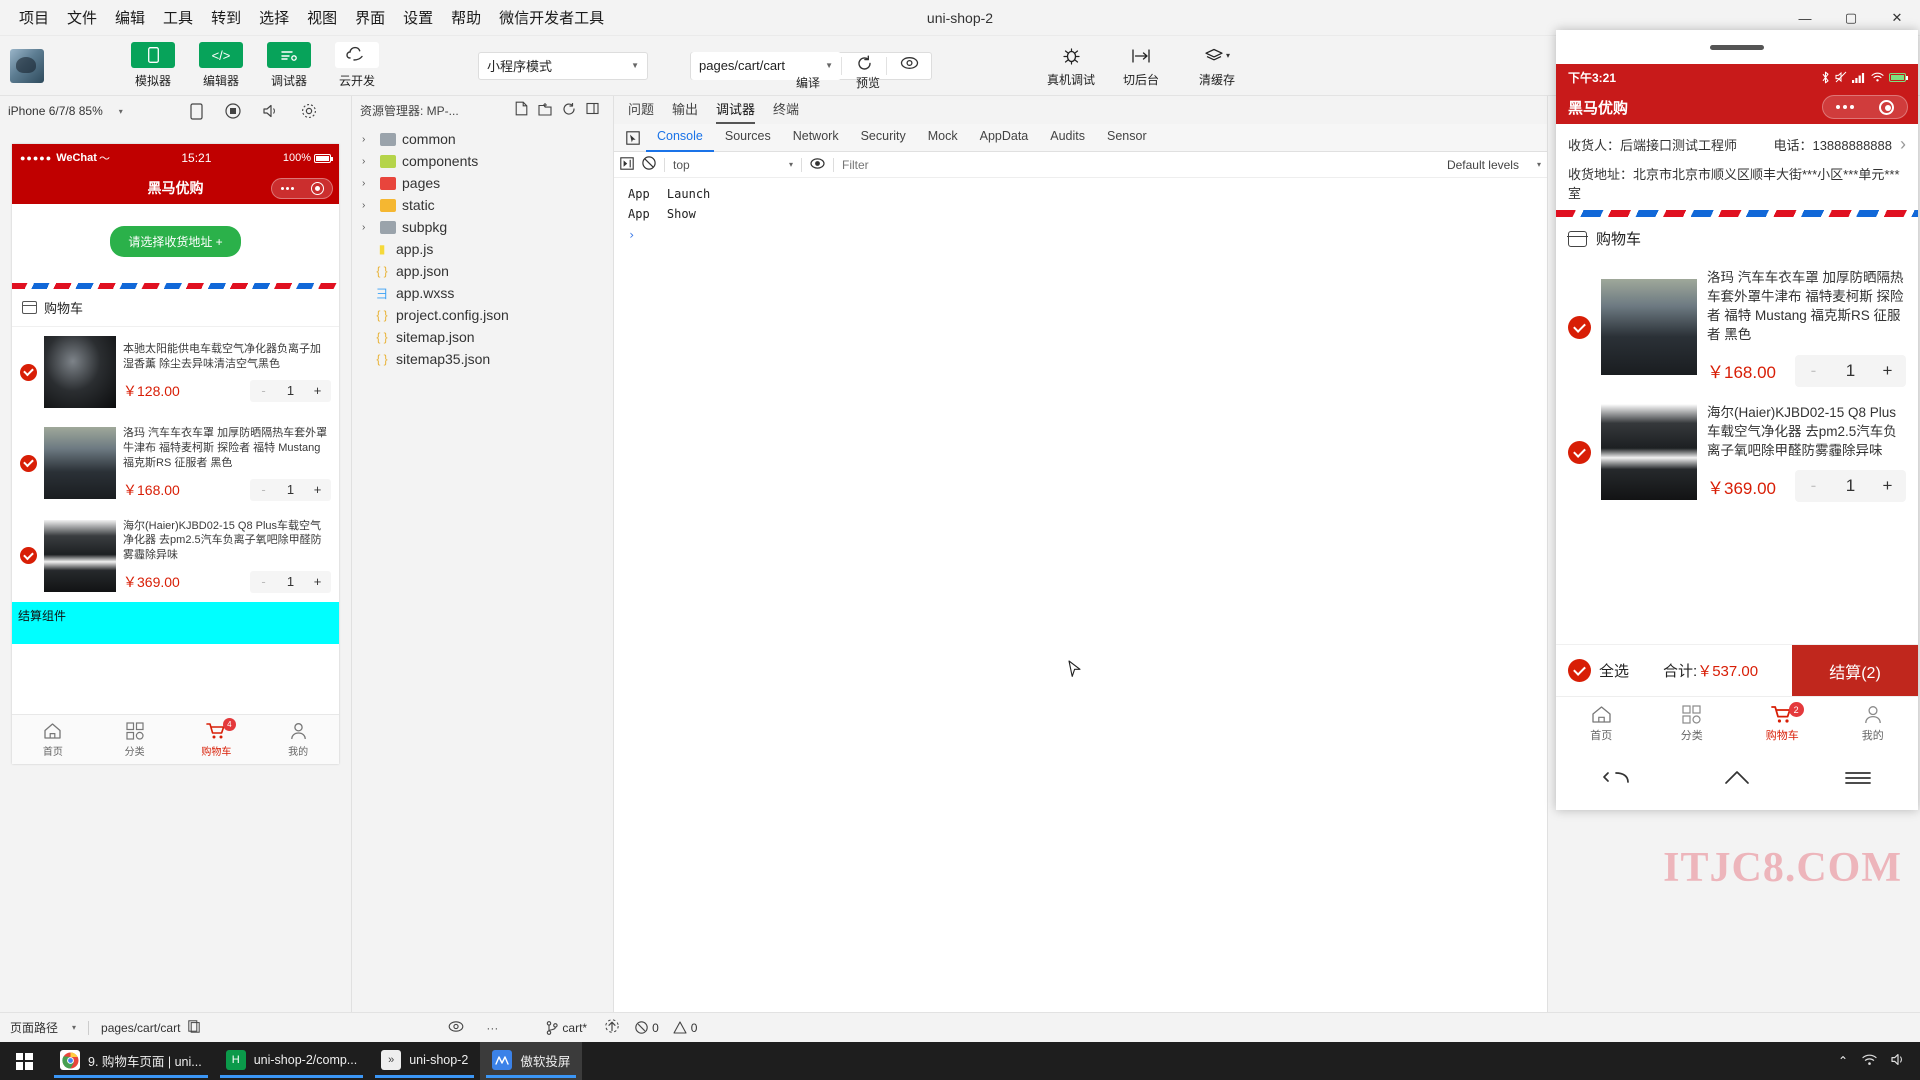 The image size is (1920, 1080). What do you see at coordinates (482, 249) in the screenshot?
I see `tree-file-app-js: ▮ app.js` at bounding box center [482, 249].